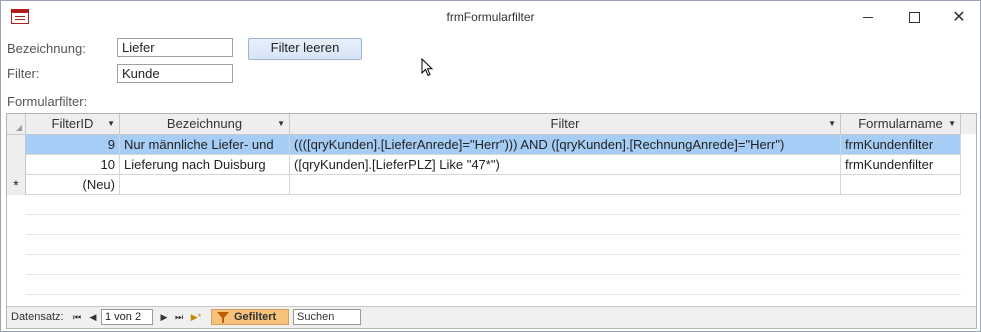 This screenshot has width=981, height=332. I want to click on cell-filter, so click(565, 184).